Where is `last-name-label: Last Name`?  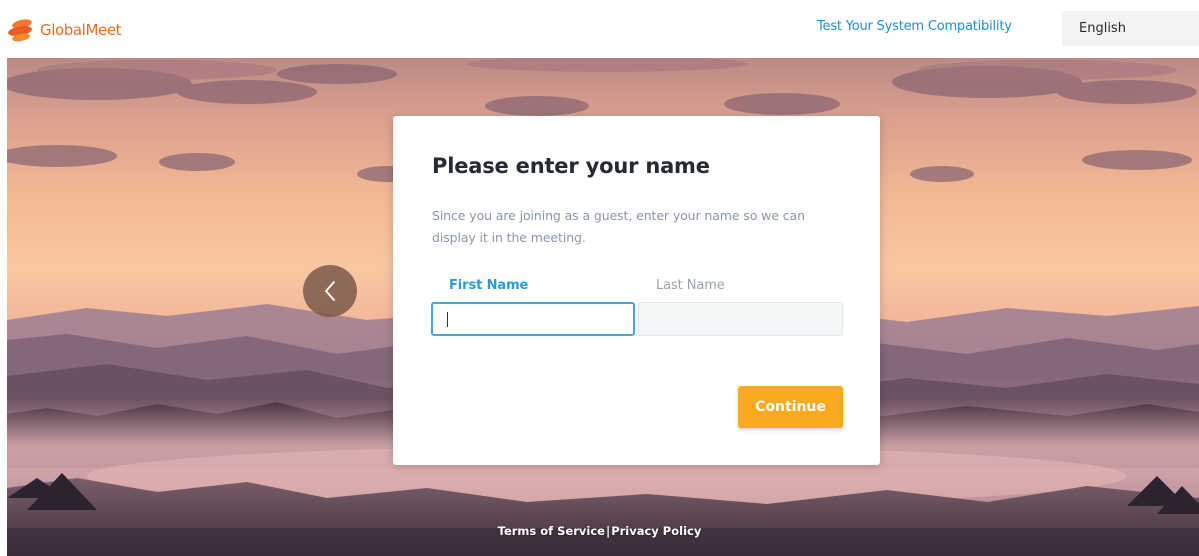
last-name-label: Last Name is located at coordinates (690, 285).